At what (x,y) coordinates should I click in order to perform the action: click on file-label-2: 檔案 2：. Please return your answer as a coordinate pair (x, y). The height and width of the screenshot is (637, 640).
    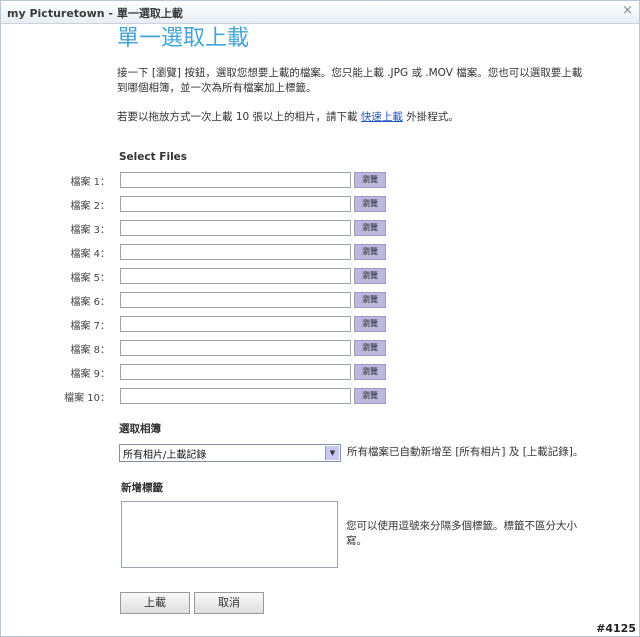
    Looking at the image, I should click on (90, 206).